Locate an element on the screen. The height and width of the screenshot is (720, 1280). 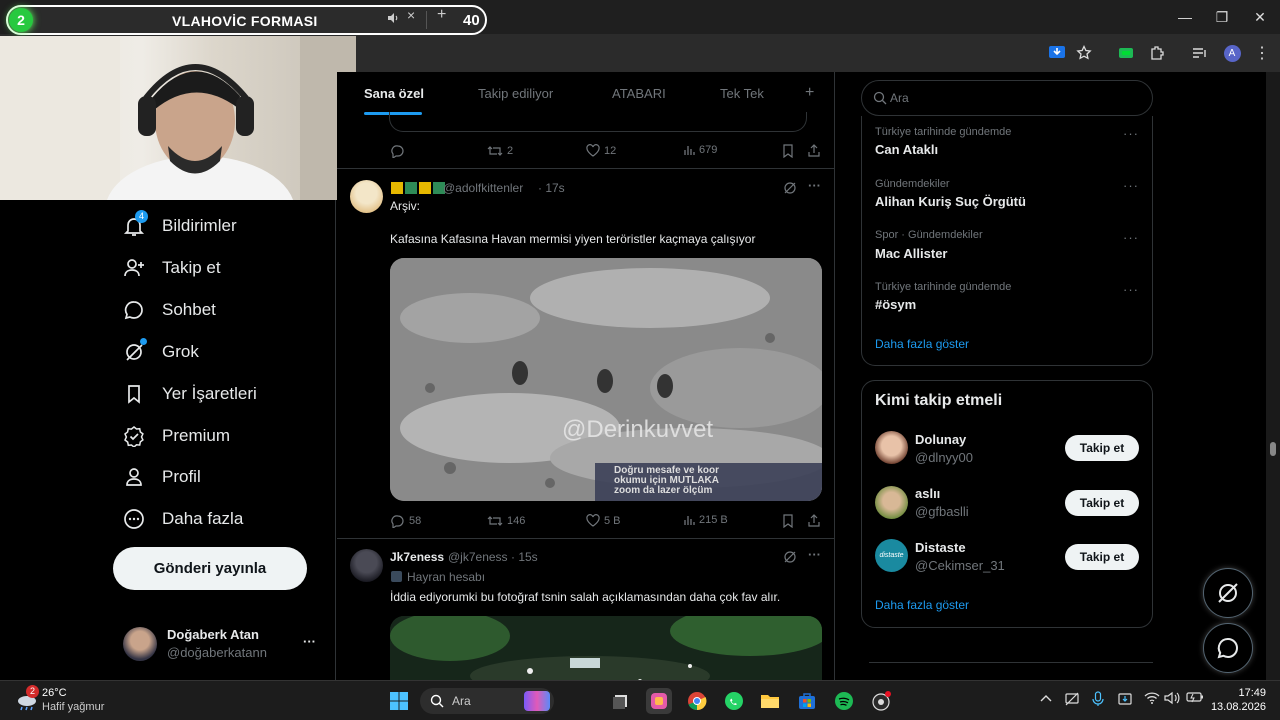
clock-time: 17:49 is located at coordinates (1248, 693).